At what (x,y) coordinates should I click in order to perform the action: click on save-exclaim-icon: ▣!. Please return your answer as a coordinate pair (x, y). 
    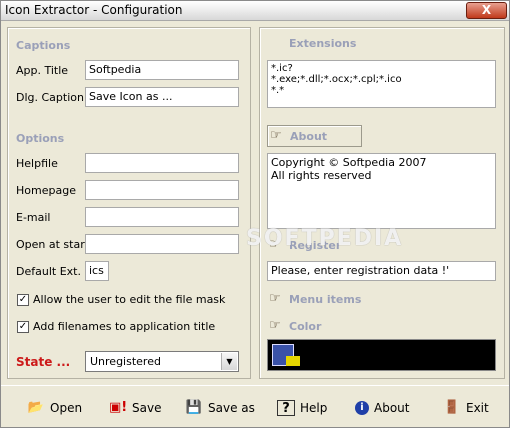
    Looking at the image, I should click on (118, 407).